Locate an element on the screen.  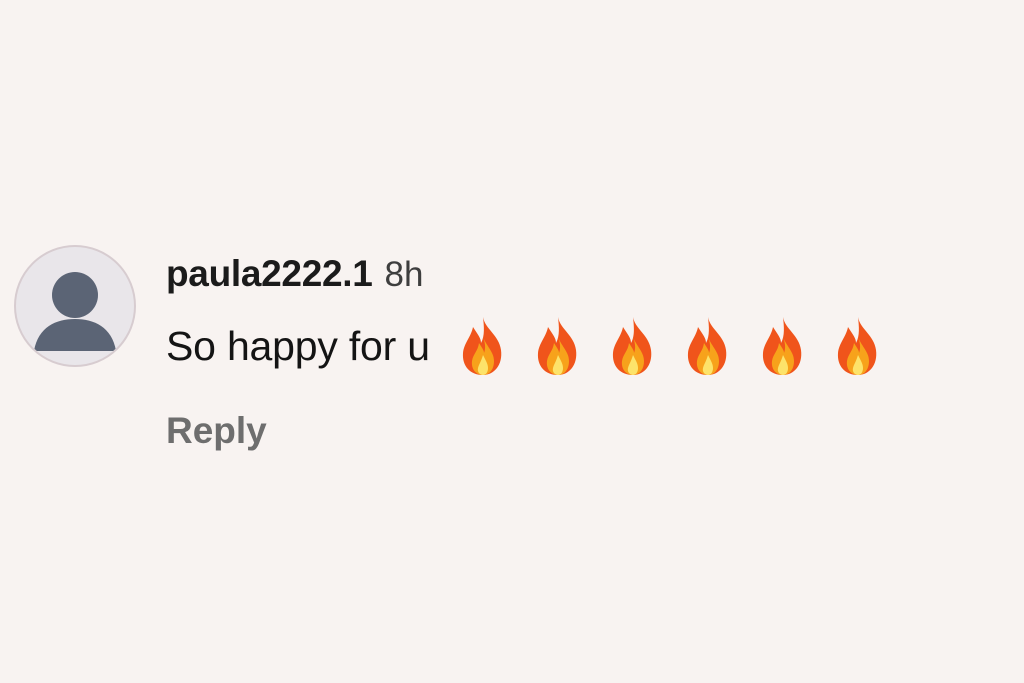
default-user-avatar-icon is located at coordinates (75, 306).